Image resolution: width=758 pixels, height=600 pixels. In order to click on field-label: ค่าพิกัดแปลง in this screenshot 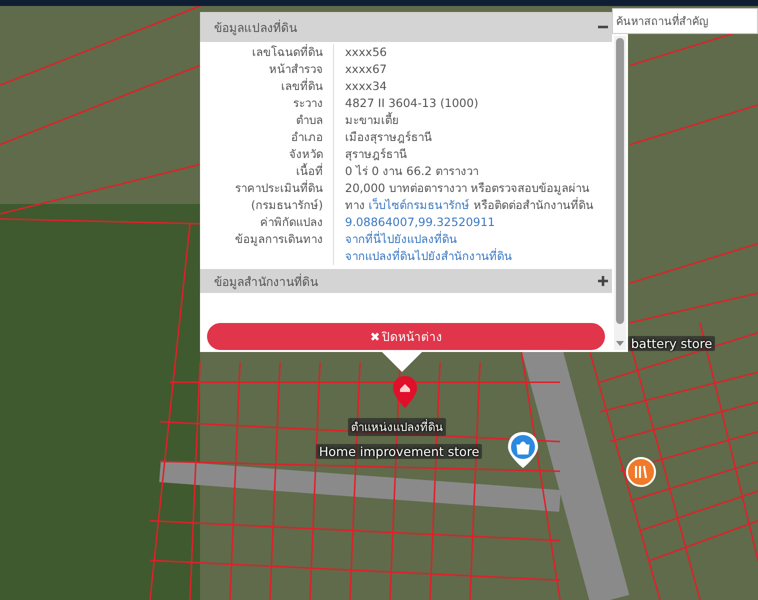, I will do `click(291, 222)`.